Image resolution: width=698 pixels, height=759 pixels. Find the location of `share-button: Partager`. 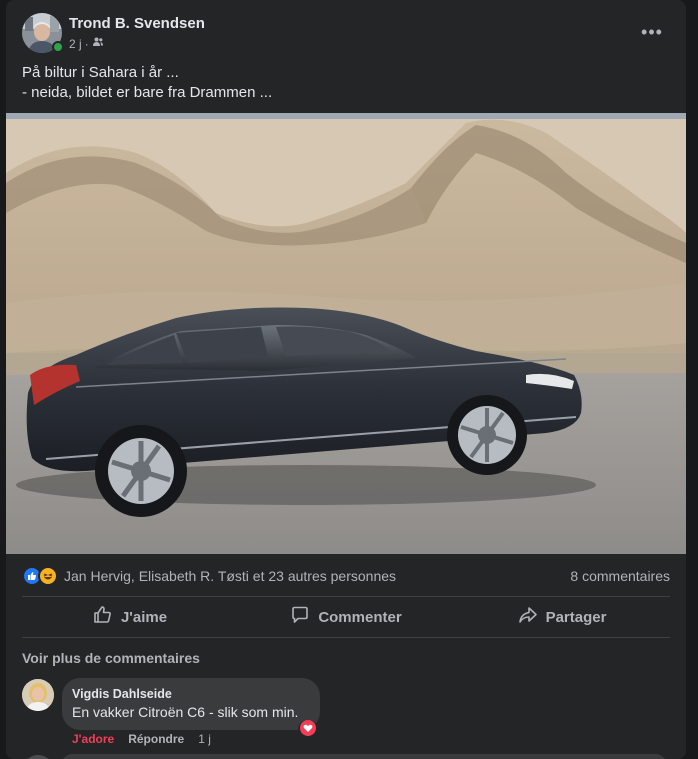

share-button: Partager is located at coordinates (562, 617).